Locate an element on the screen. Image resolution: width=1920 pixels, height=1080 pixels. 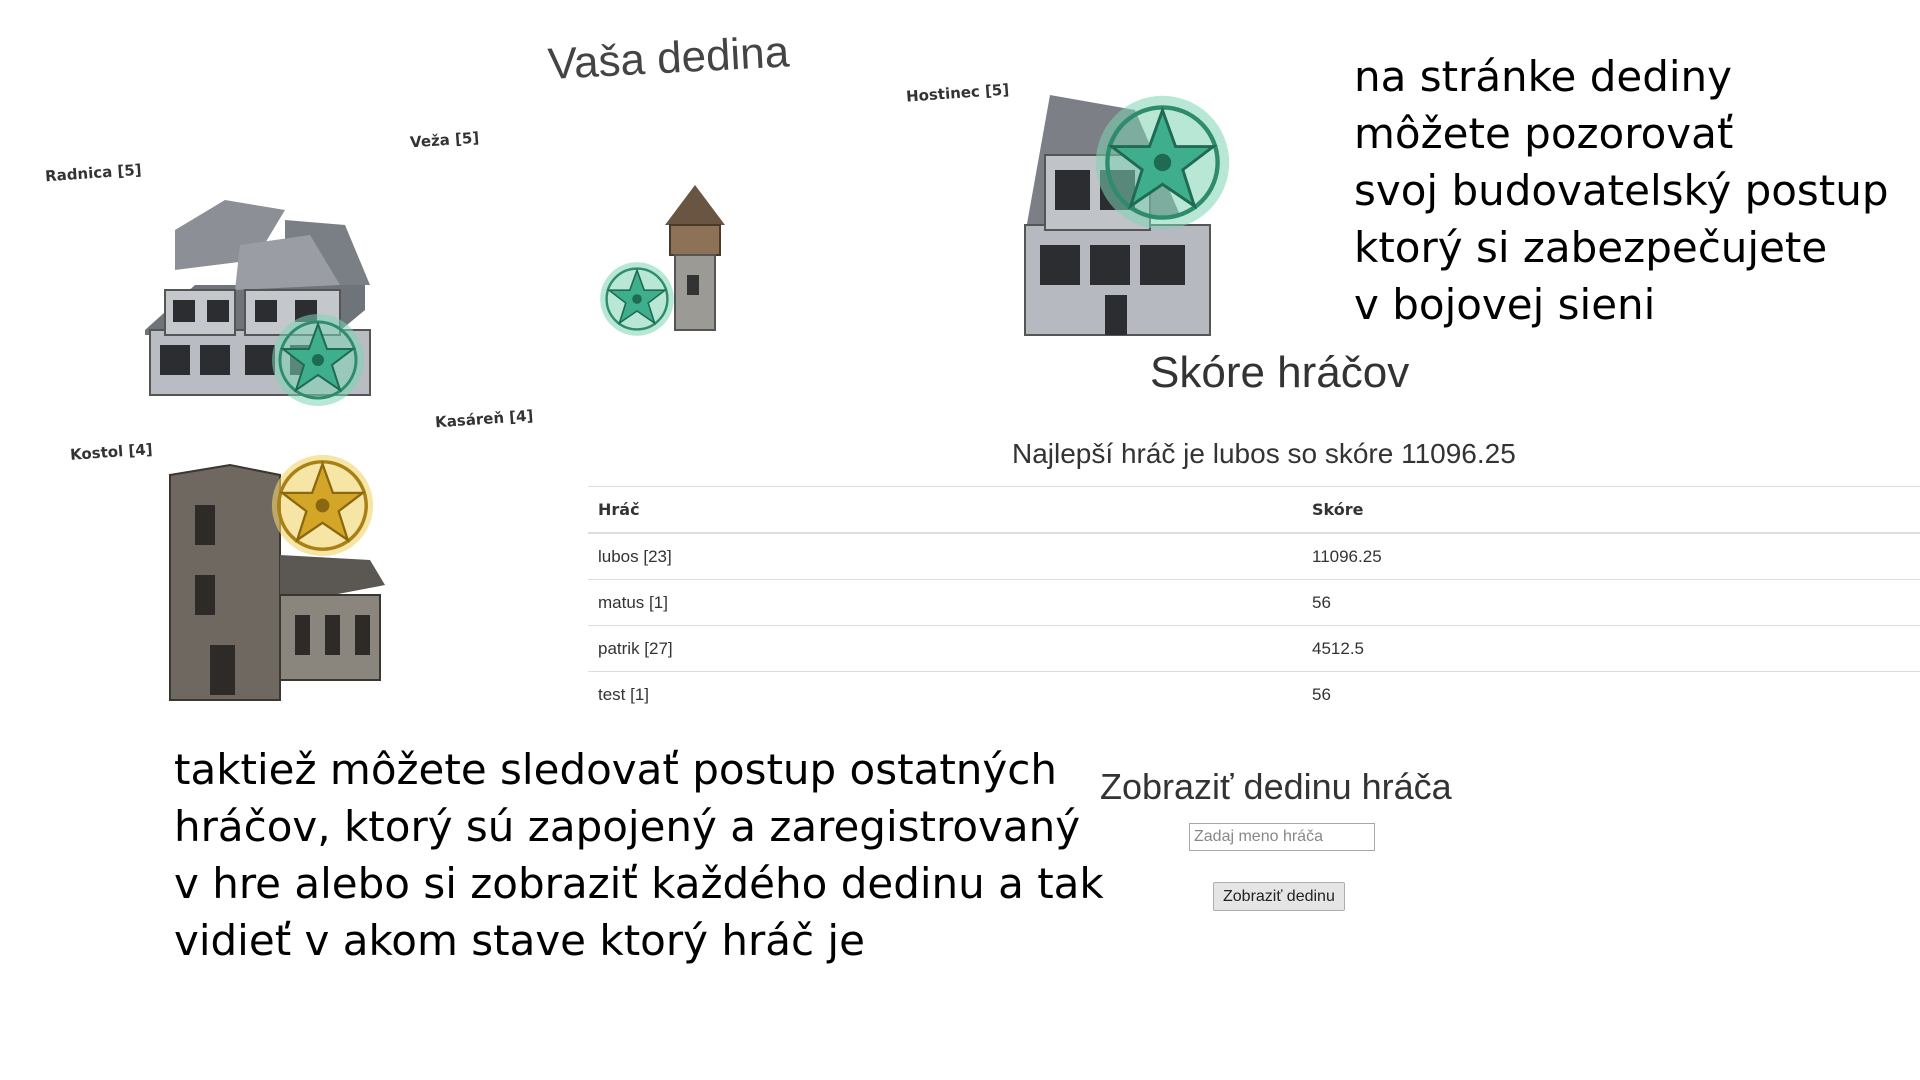
building-label-hostinec: Hostinec [5] is located at coordinates (957, 92).